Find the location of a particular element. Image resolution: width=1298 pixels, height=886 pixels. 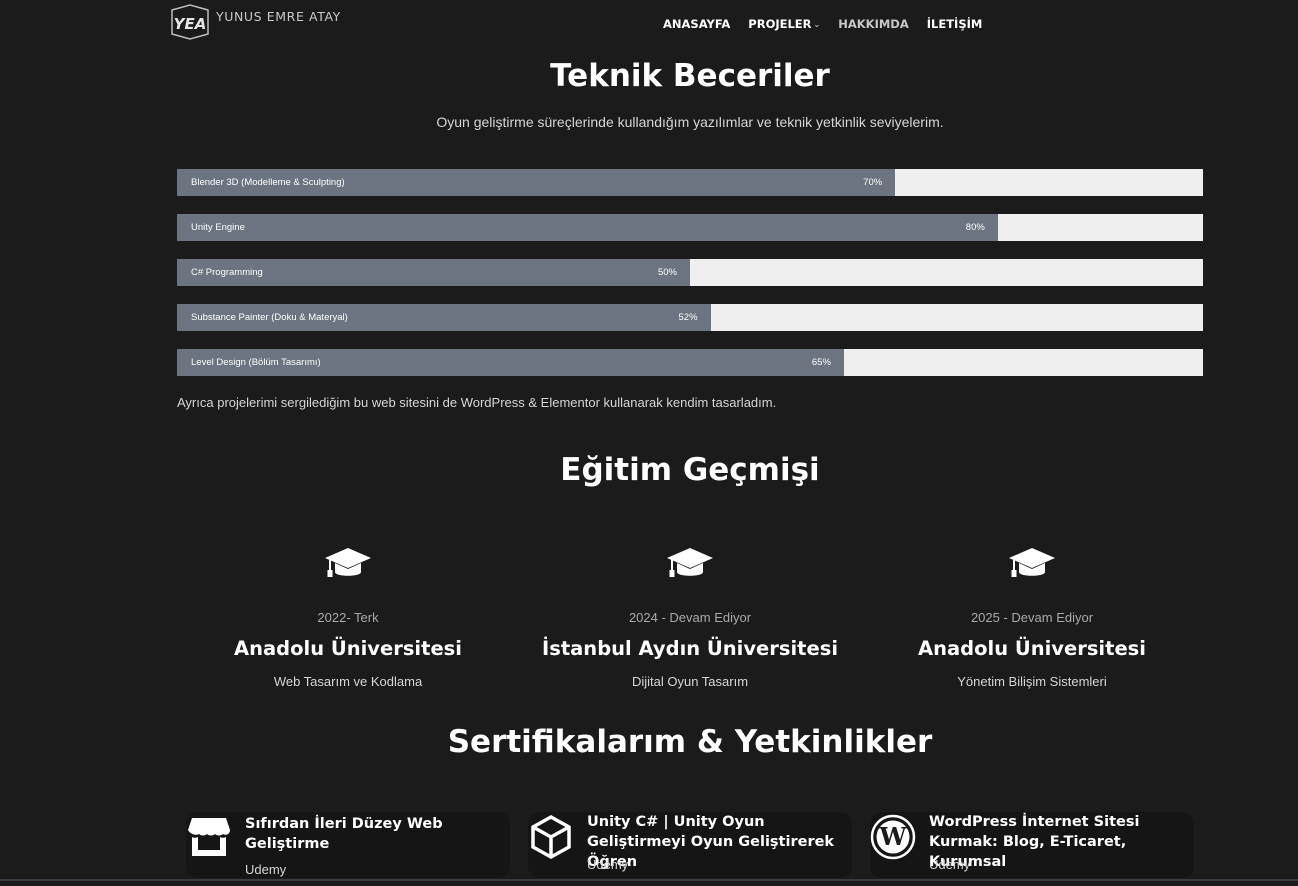

skill-bar: C# Programming 50% is located at coordinates (690, 272).